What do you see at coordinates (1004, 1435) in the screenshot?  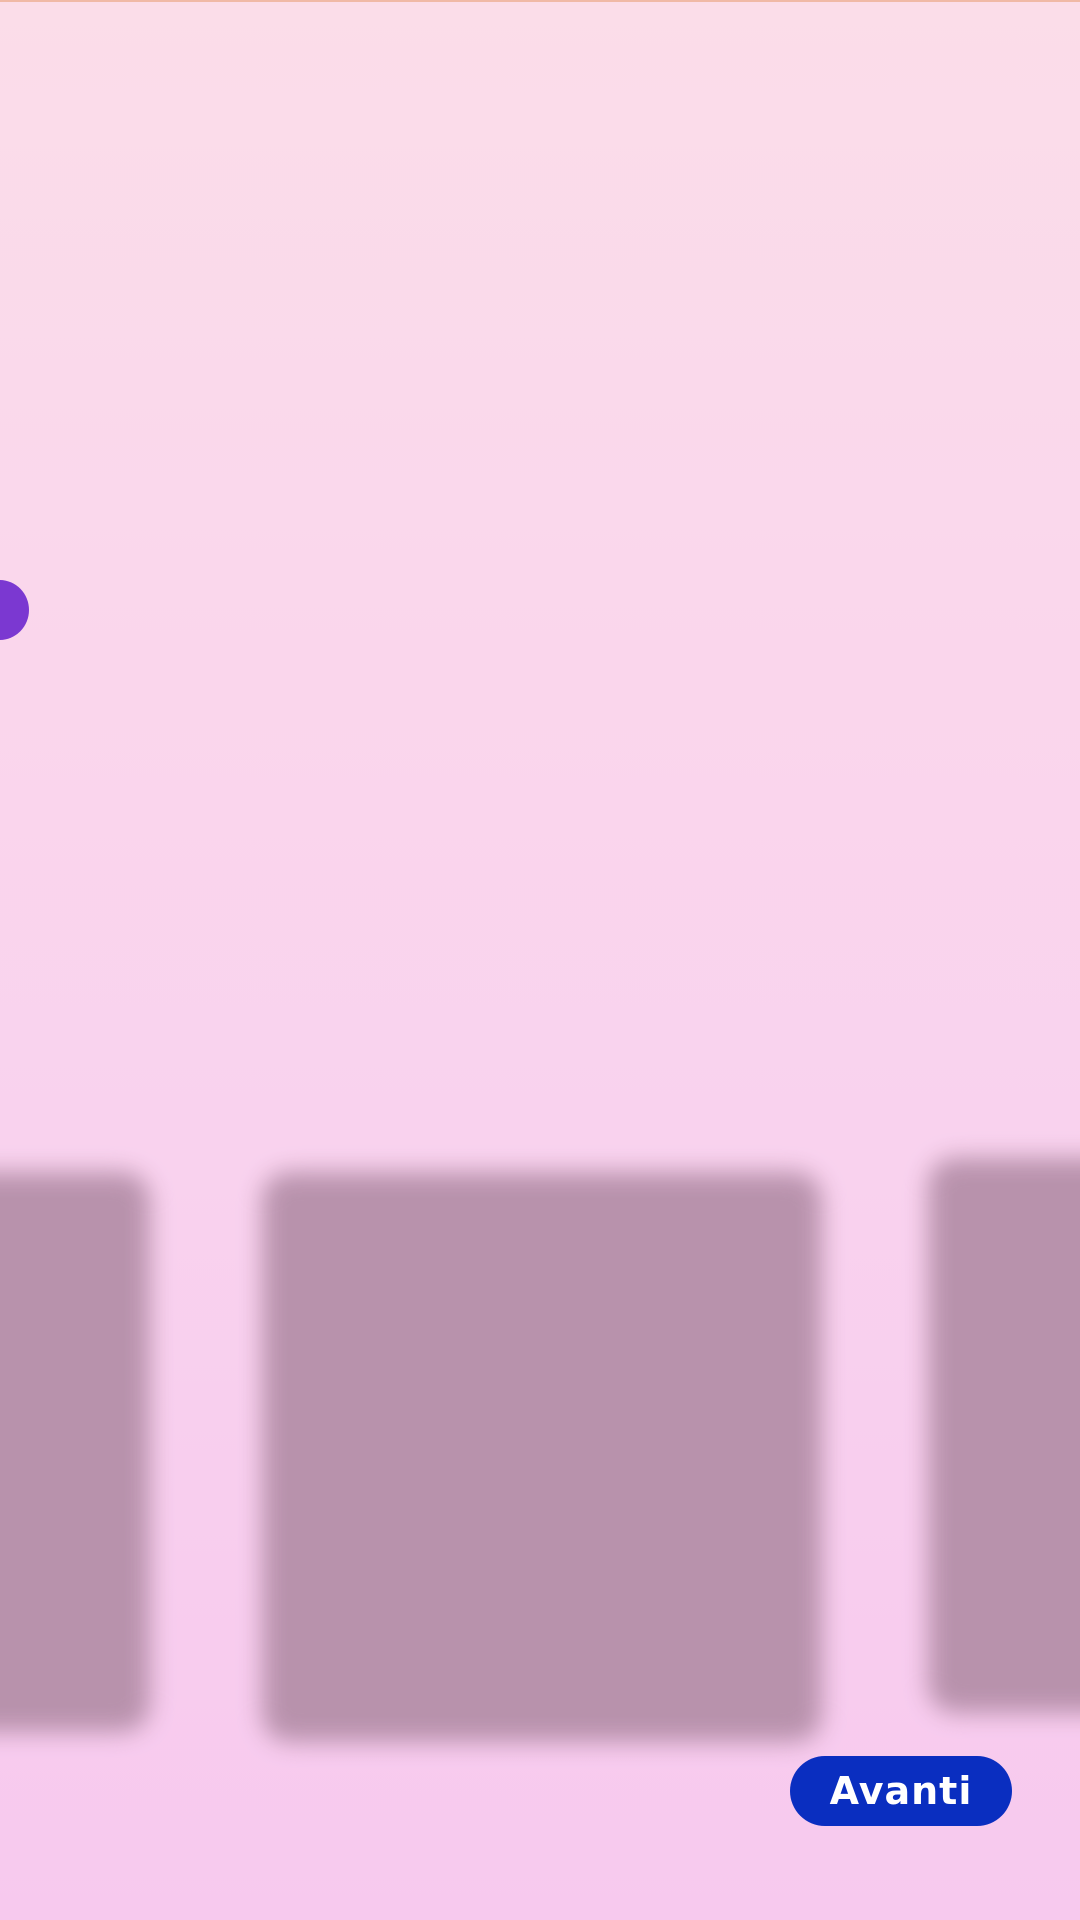 I see `carousel-card-next` at bounding box center [1004, 1435].